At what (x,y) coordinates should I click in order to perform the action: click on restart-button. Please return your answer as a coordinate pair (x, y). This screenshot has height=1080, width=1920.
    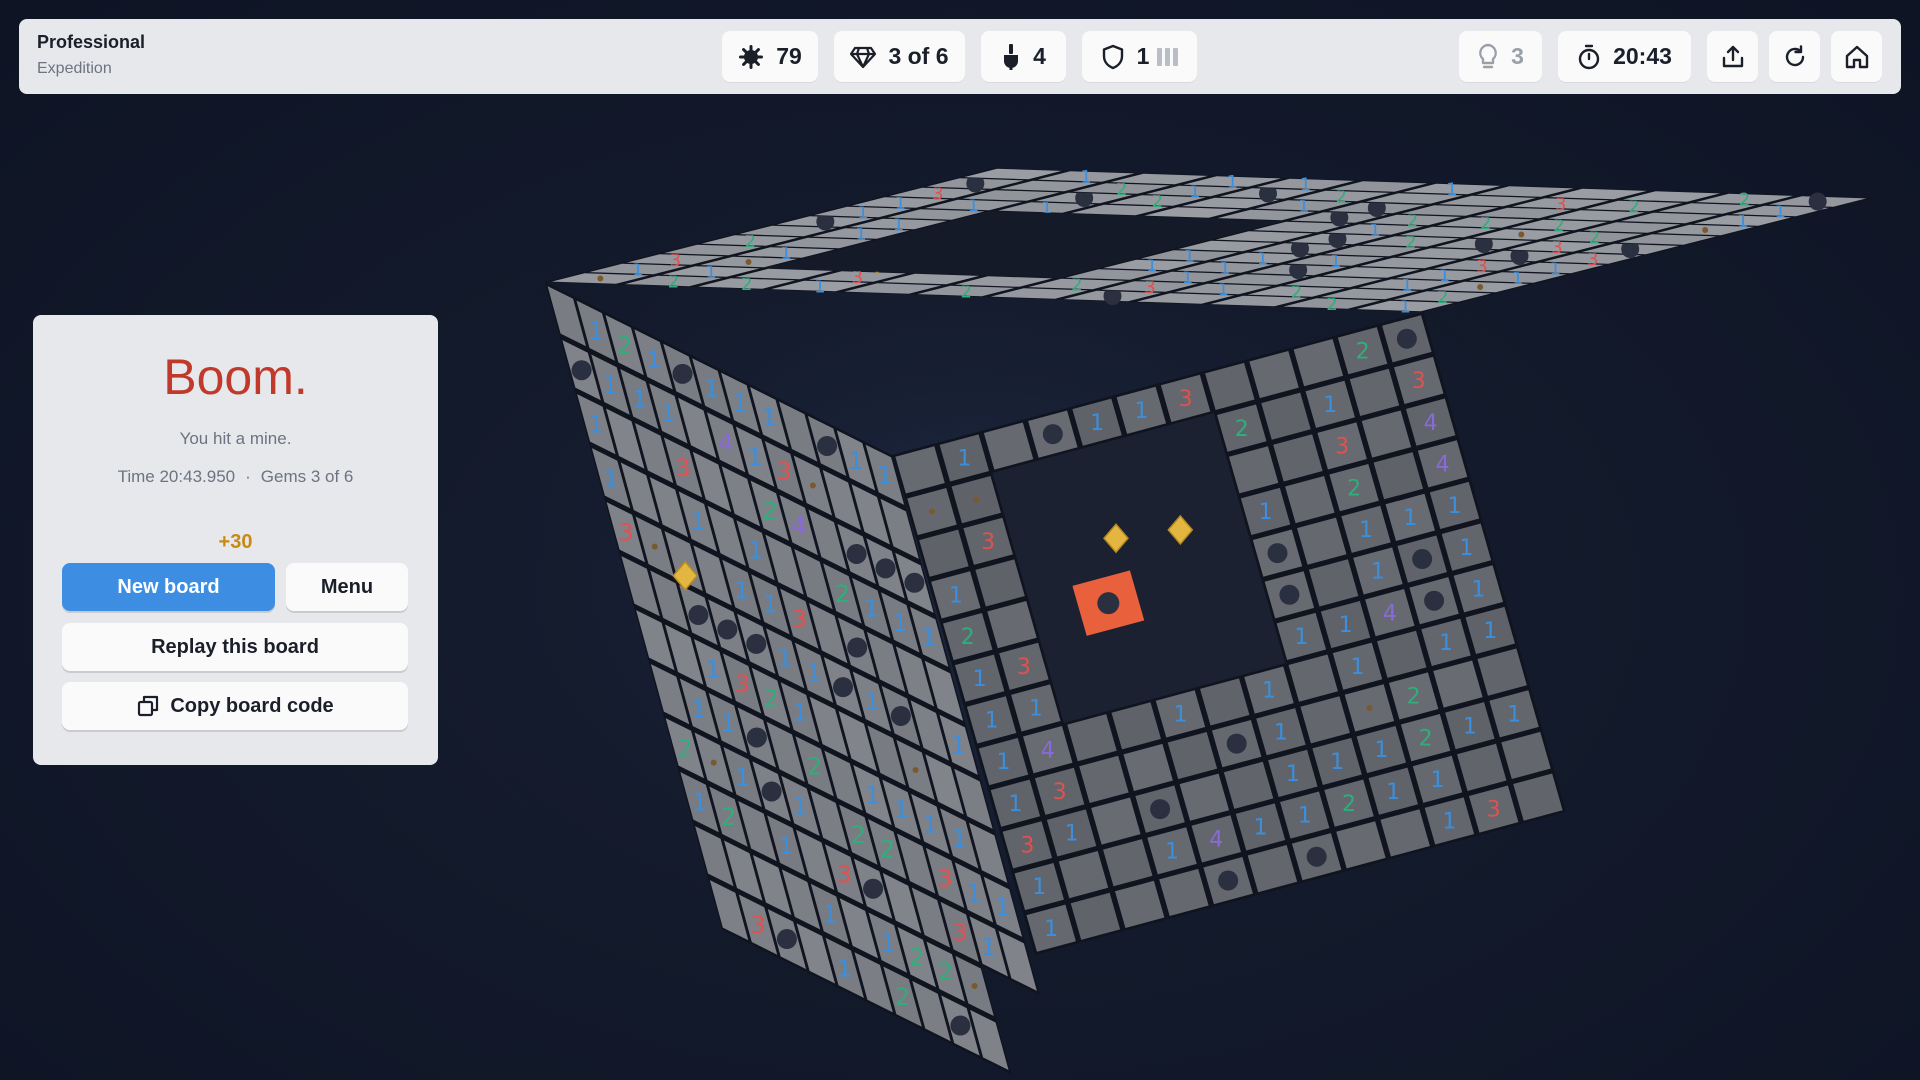
    Looking at the image, I should click on (1794, 56).